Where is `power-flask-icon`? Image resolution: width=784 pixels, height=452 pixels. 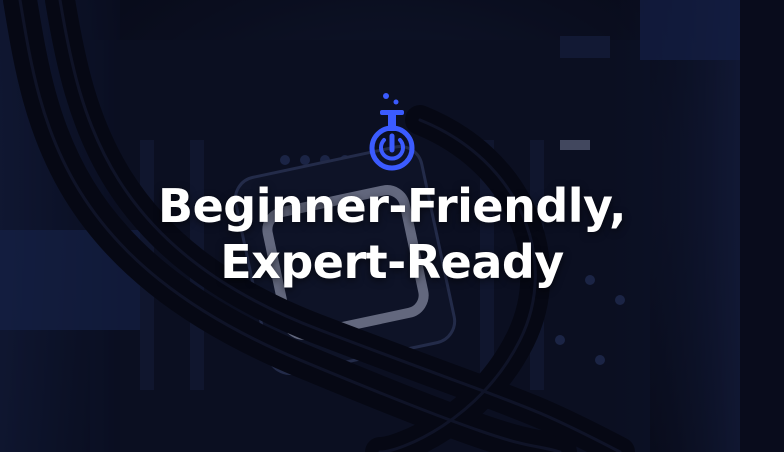
power-flask-icon is located at coordinates (392, 132).